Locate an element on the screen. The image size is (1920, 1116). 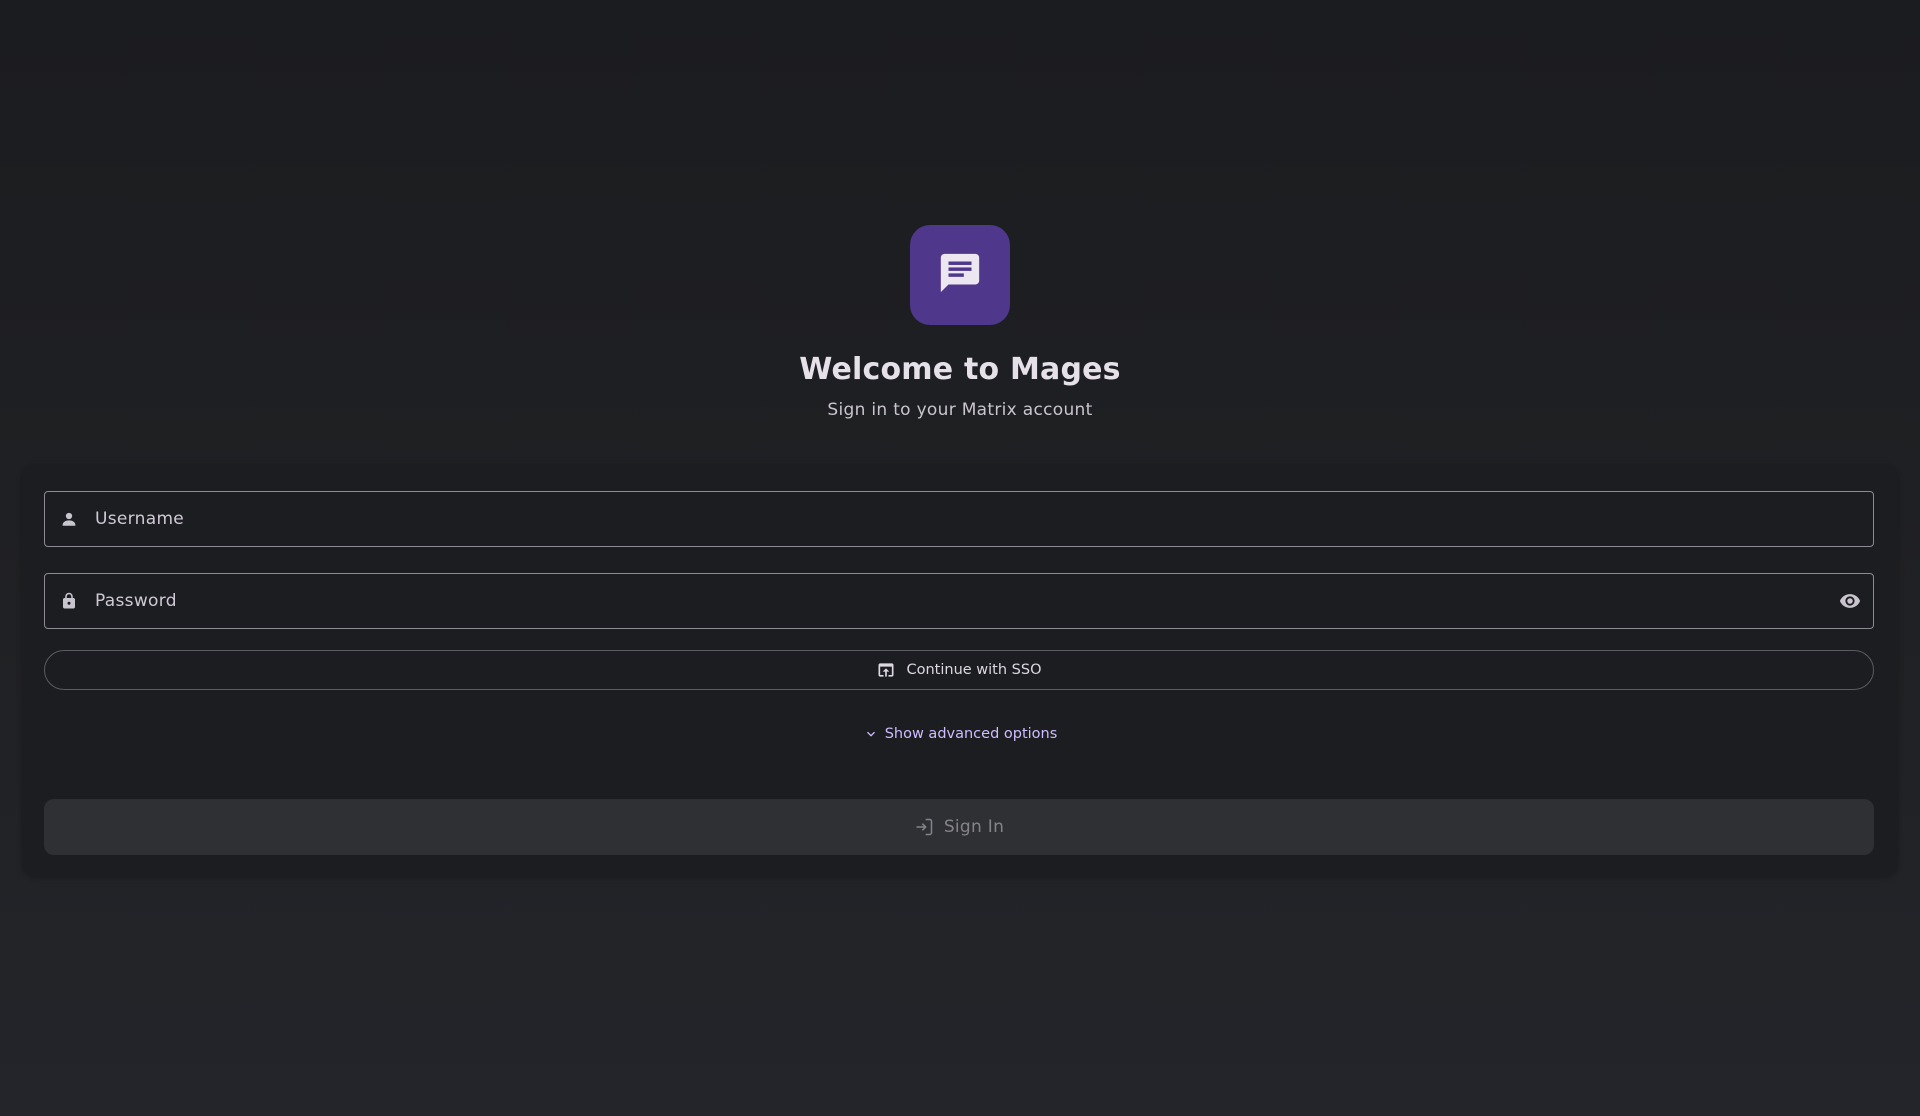
eye-icon is located at coordinates (1850, 601).